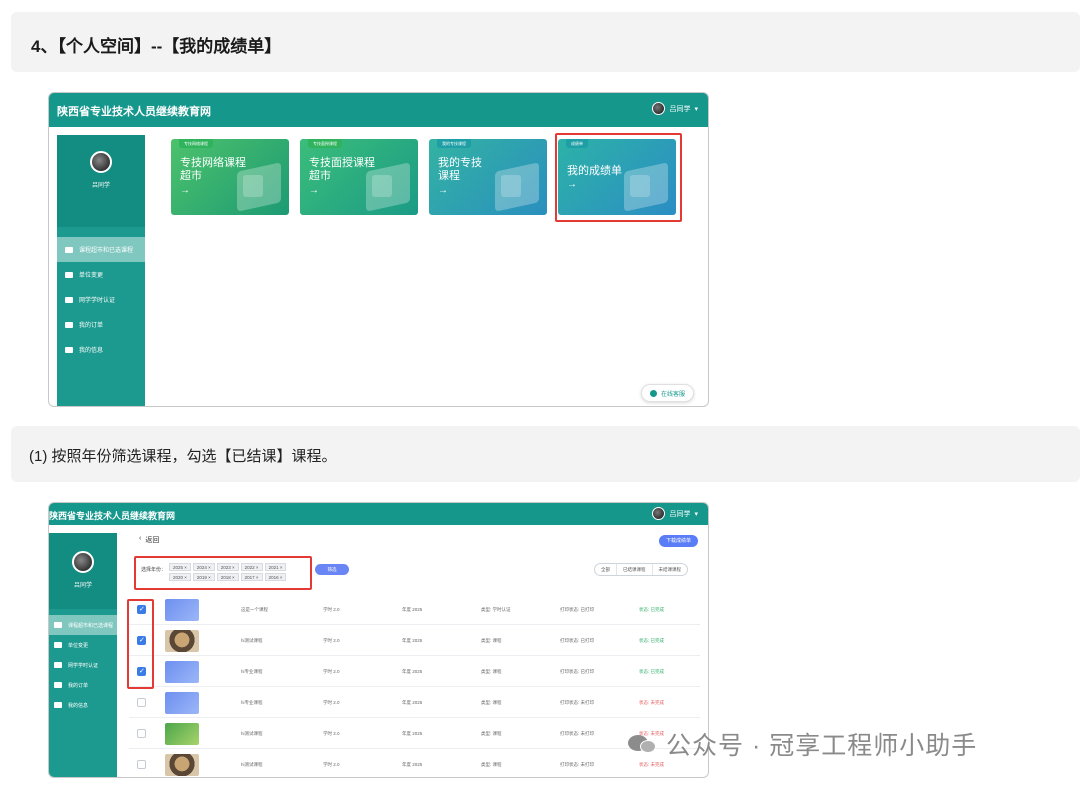  I want to click on card-my-courses: 我的专技课程 我的专技课程 →, so click(488, 177).